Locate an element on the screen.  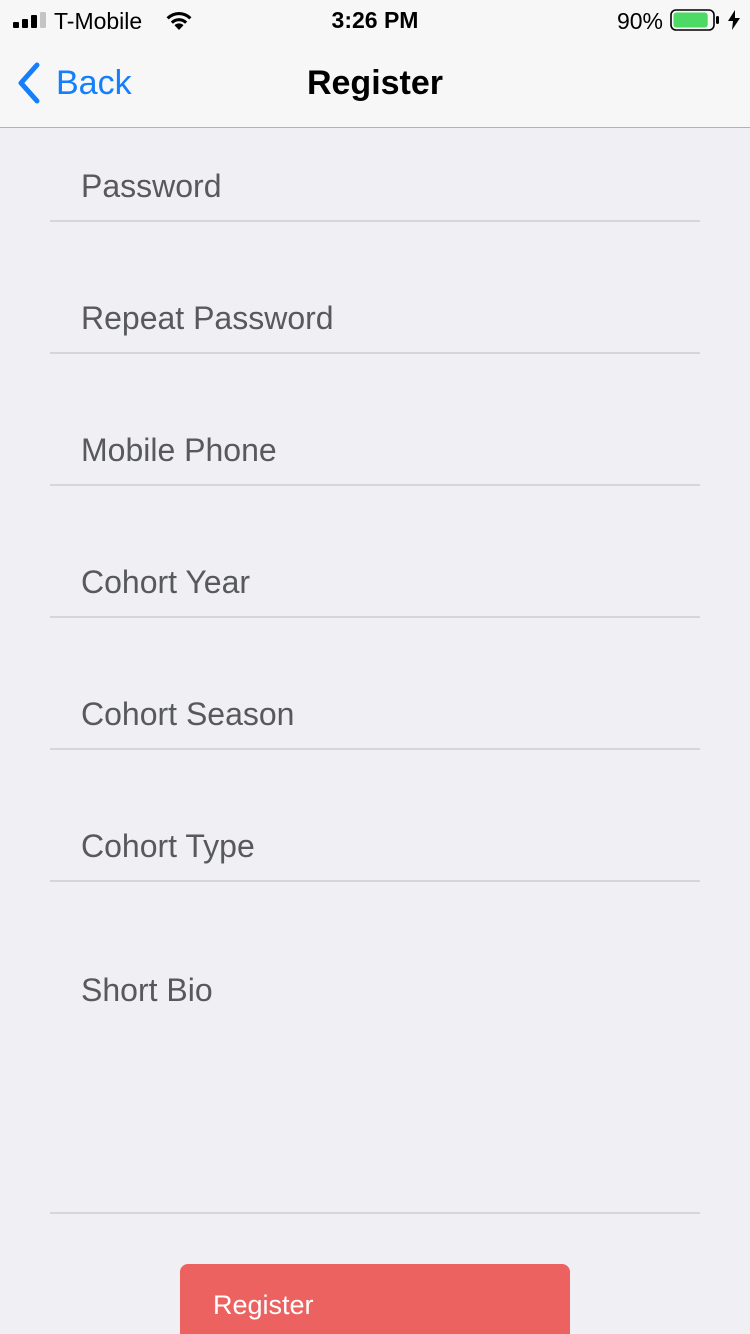
repeat-password-input is located at coordinates (375, 318).